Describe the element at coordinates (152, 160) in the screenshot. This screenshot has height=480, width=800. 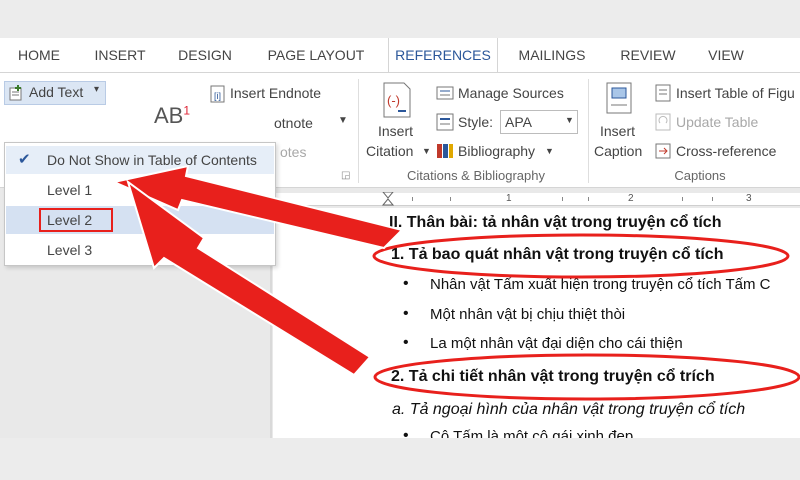
I see `dropdown-item-label: Do Not Show in Table of Contents` at that location.